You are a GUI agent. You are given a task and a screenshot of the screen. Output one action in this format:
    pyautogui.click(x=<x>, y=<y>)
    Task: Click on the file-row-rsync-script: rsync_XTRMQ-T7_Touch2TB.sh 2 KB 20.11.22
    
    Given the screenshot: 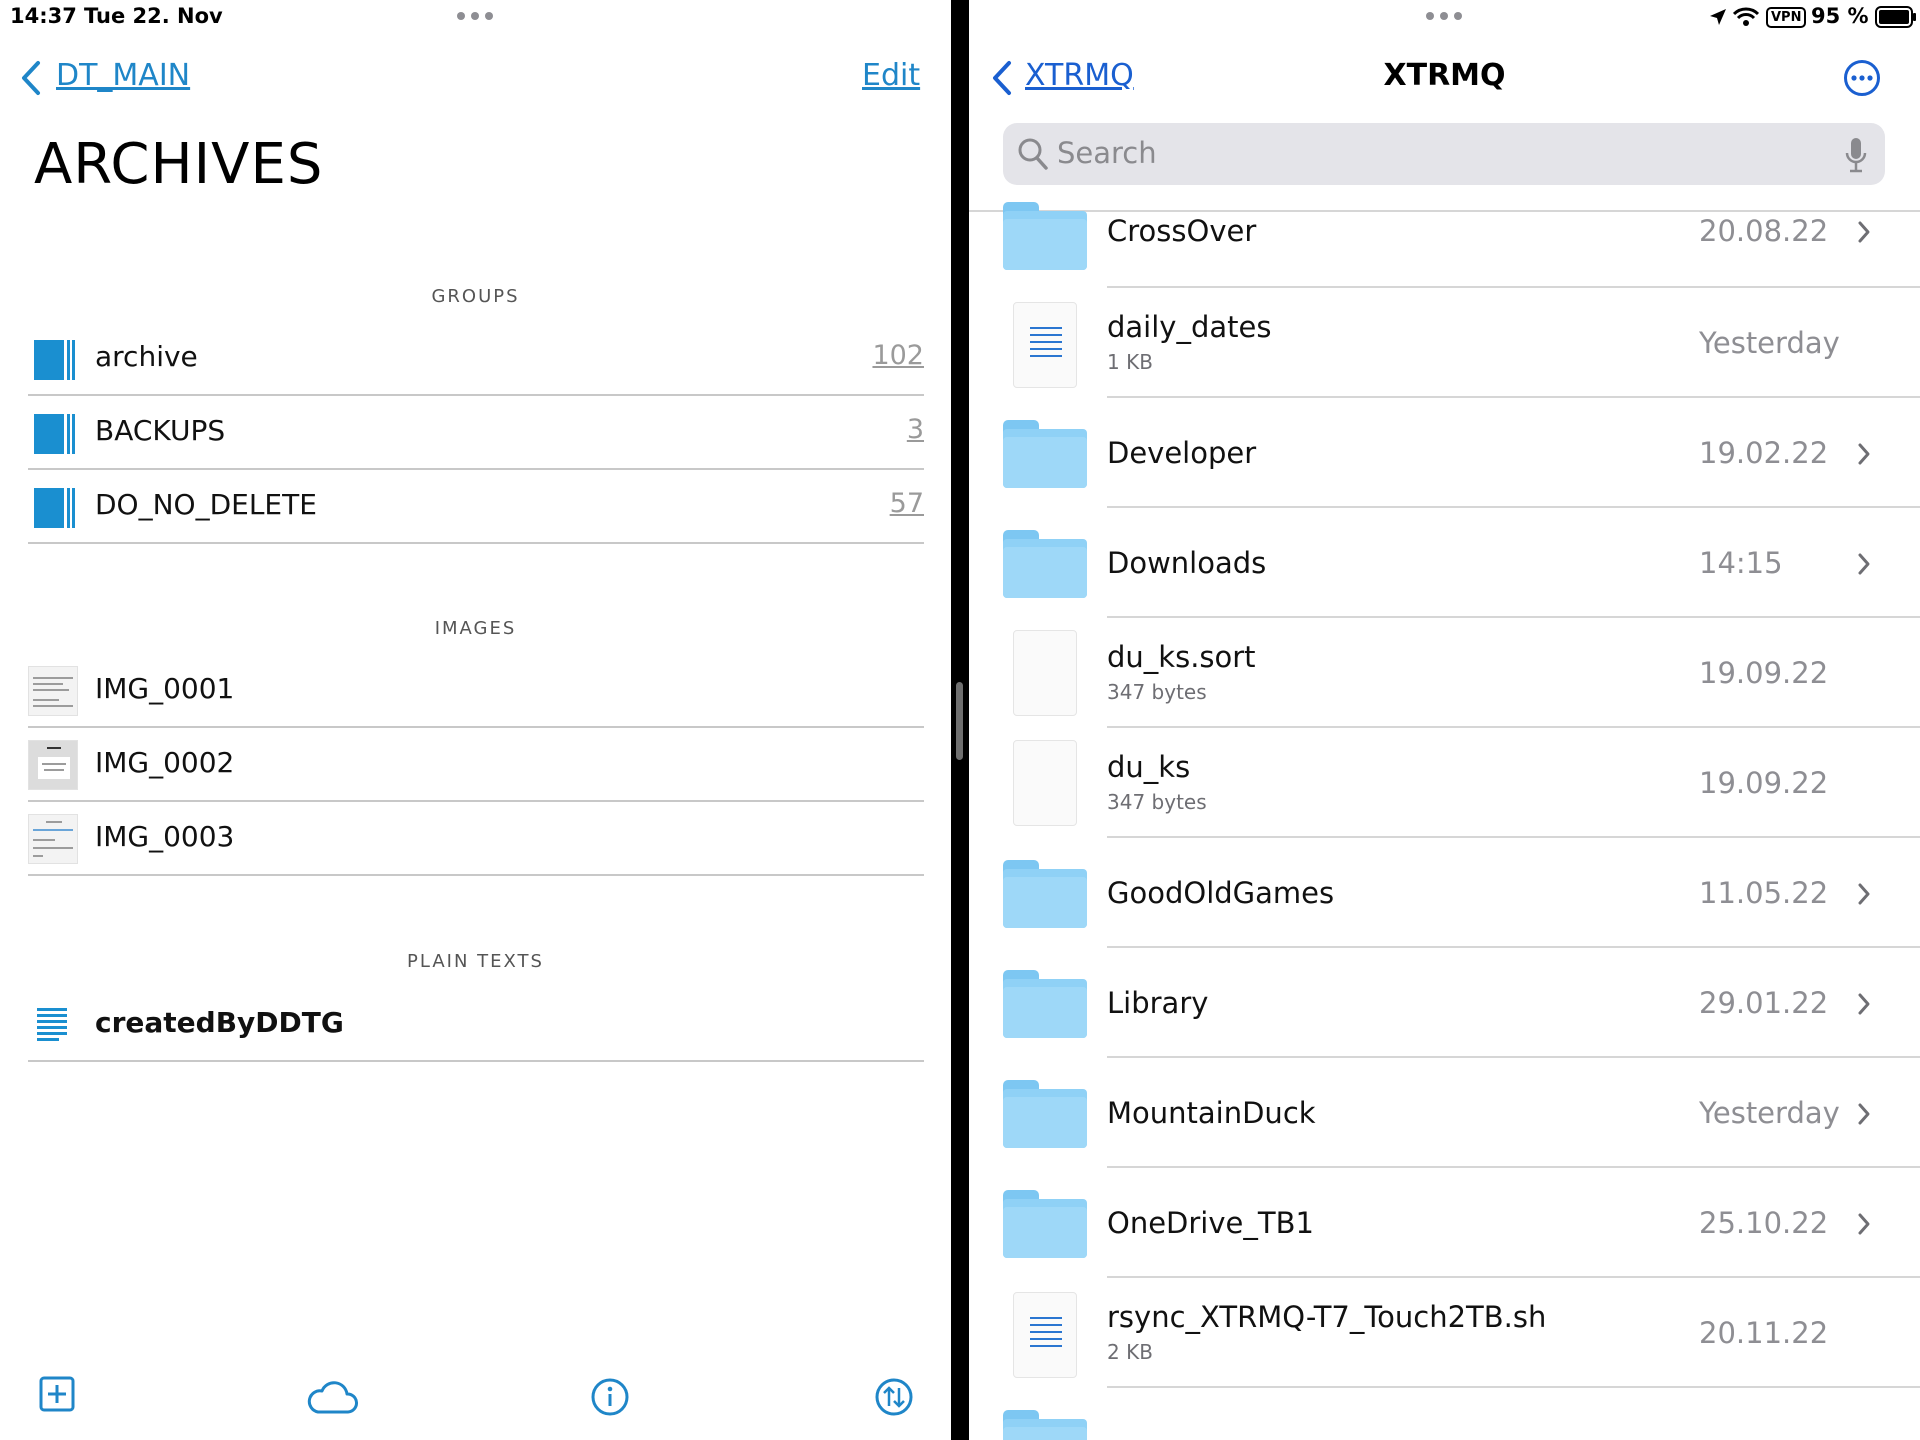 What is the action you would take?
    pyautogui.click(x=1444, y=1333)
    